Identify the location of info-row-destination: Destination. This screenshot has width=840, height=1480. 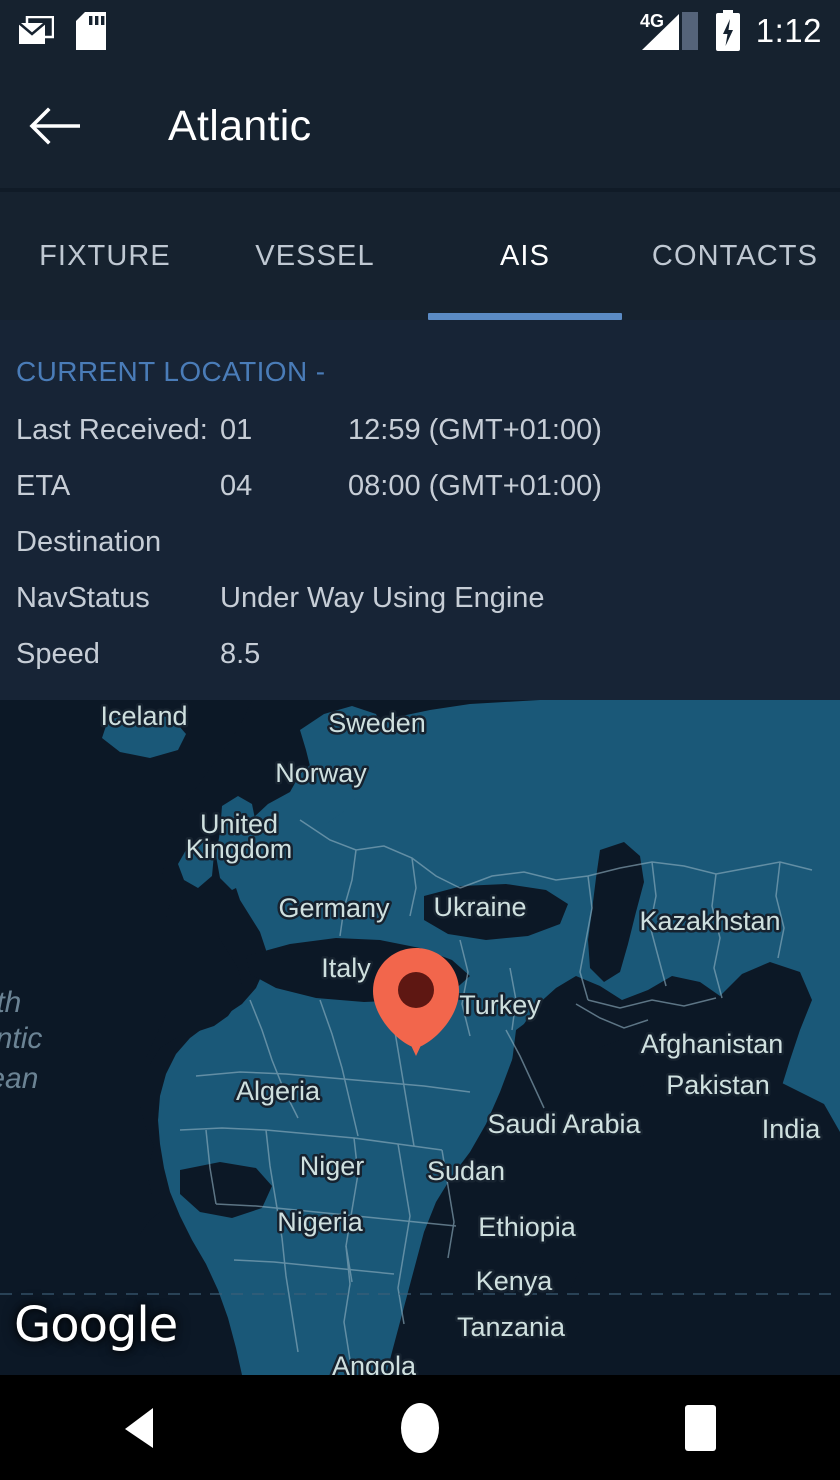
(420, 554).